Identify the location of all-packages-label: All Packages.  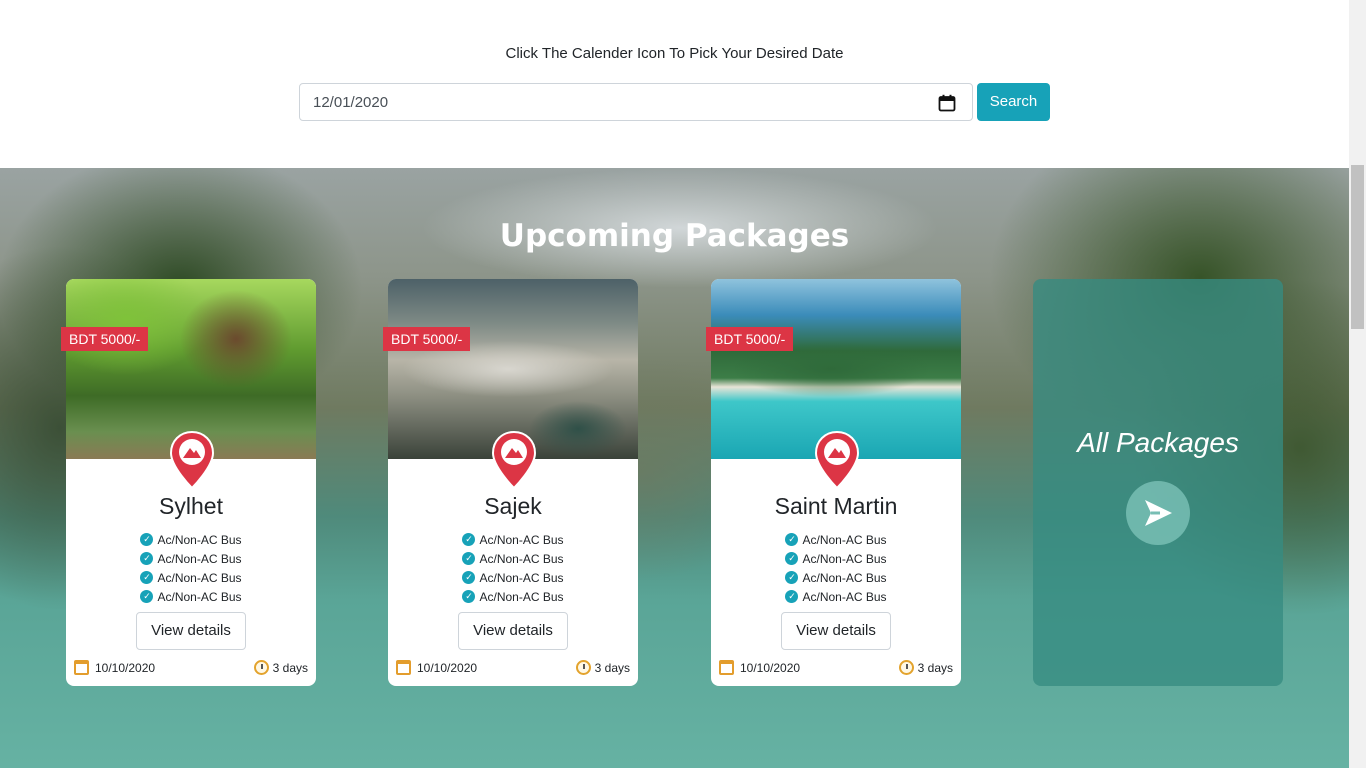
(1158, 442).